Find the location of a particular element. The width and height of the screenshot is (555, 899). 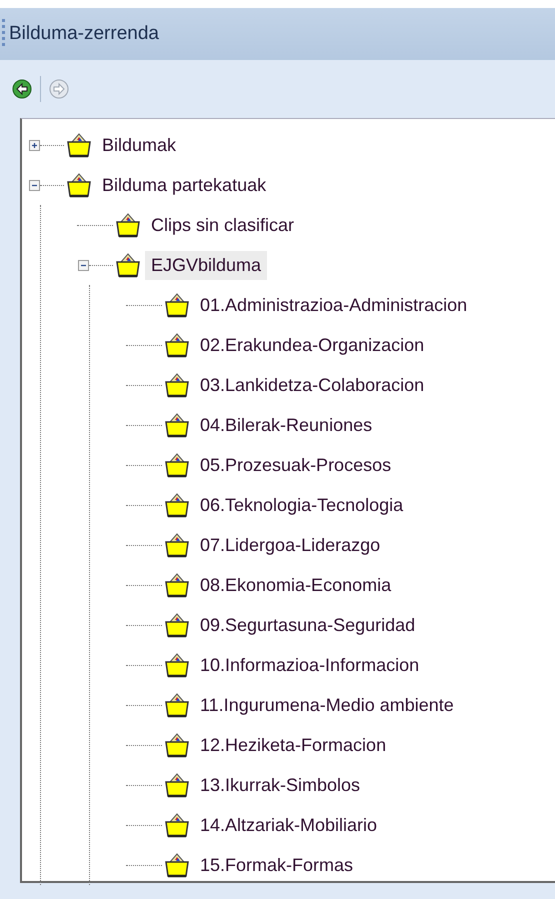

tree-item: 02.Erakundea-Organizacion is located at coordinates (312, 345).